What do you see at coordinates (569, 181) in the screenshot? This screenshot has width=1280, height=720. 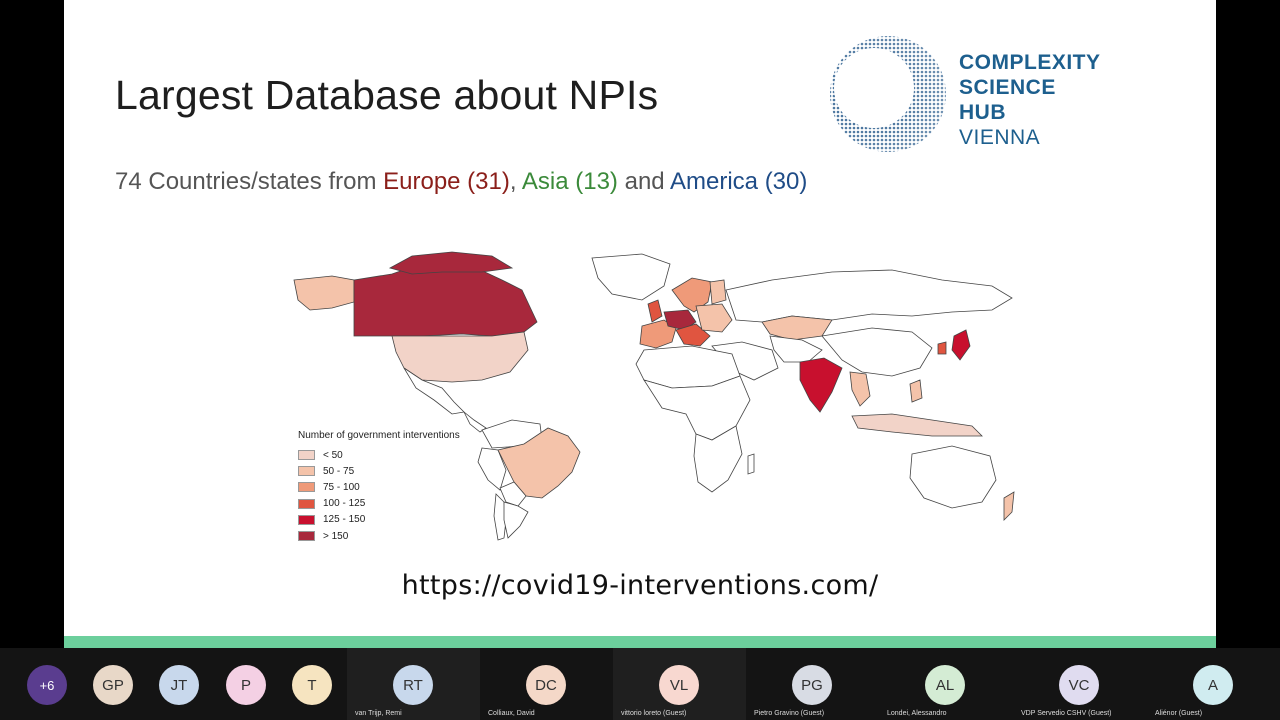 I see `subtitle-asia: Asia (13)` at bounding box center [569, 181].